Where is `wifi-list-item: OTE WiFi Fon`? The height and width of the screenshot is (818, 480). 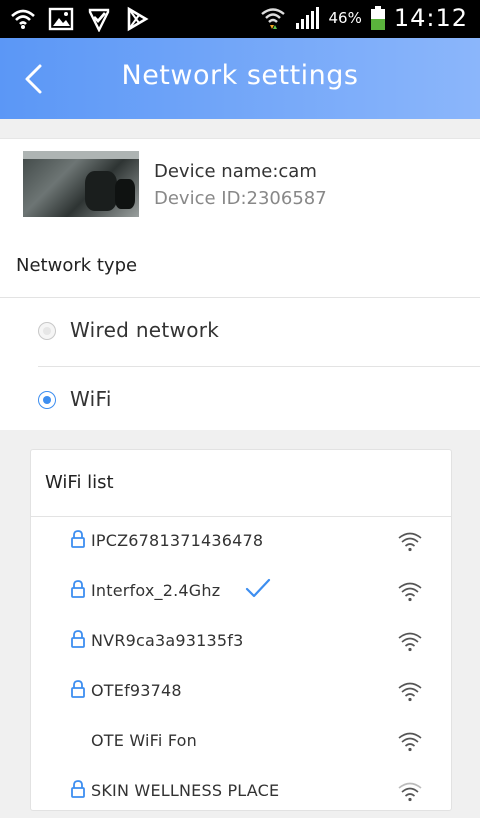
wifi-list-item: OTE WiFi Fon is located at coordinates (241, 743).